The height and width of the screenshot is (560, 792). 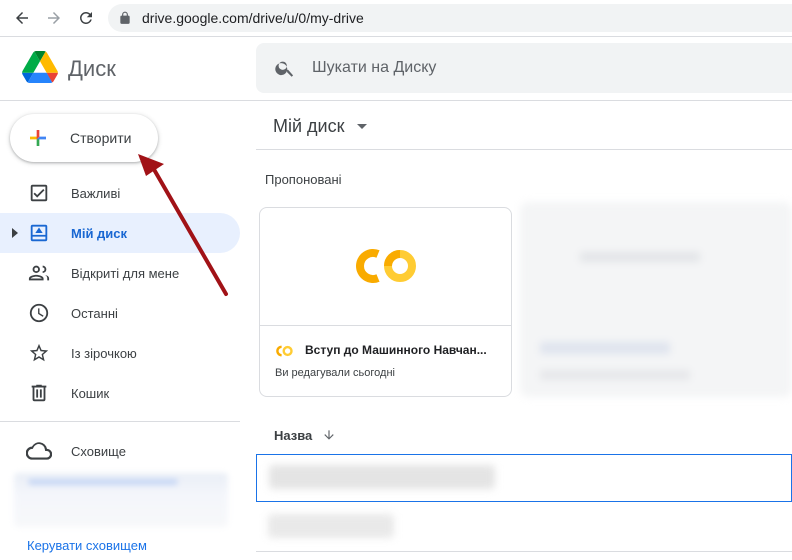 I want to click on search-input, so click(x=542, y=68).